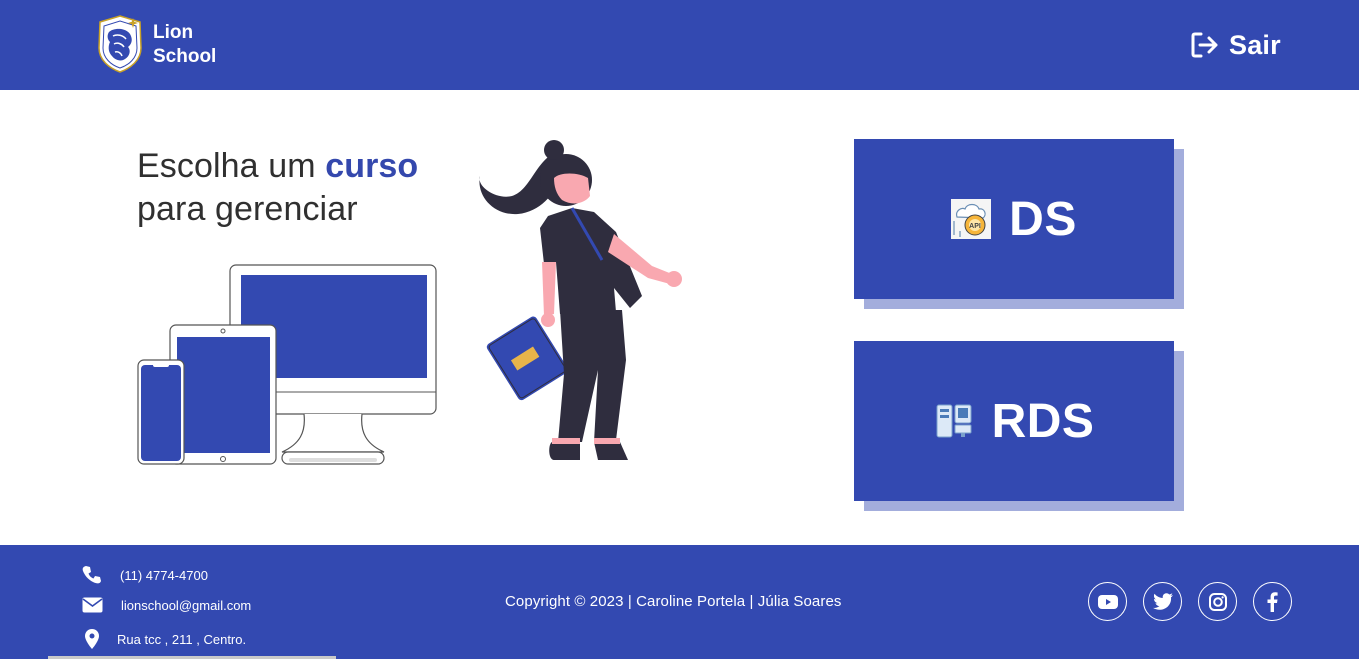 The height and width of the screenshot is (659, 1359). I want to click on page-heading: Escolha um curso para gerenciar, so click(302, 188).